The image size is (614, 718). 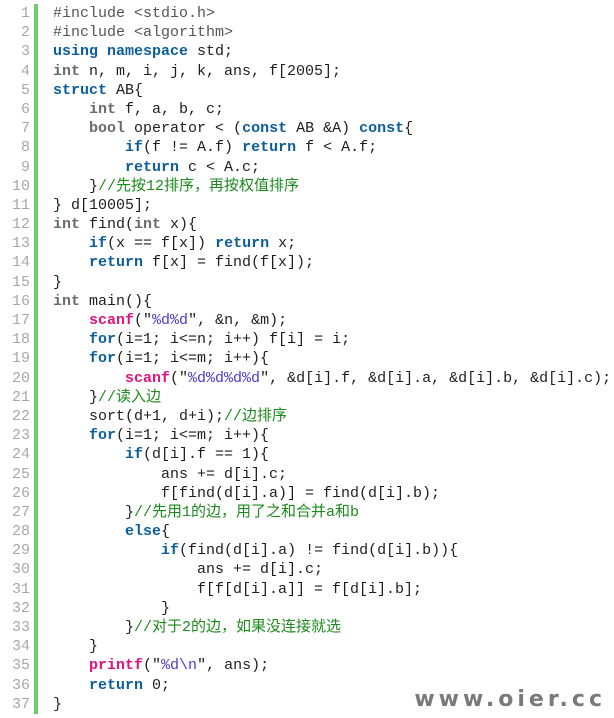 I want to click on function-name: printf, so click(x=116, y=666).